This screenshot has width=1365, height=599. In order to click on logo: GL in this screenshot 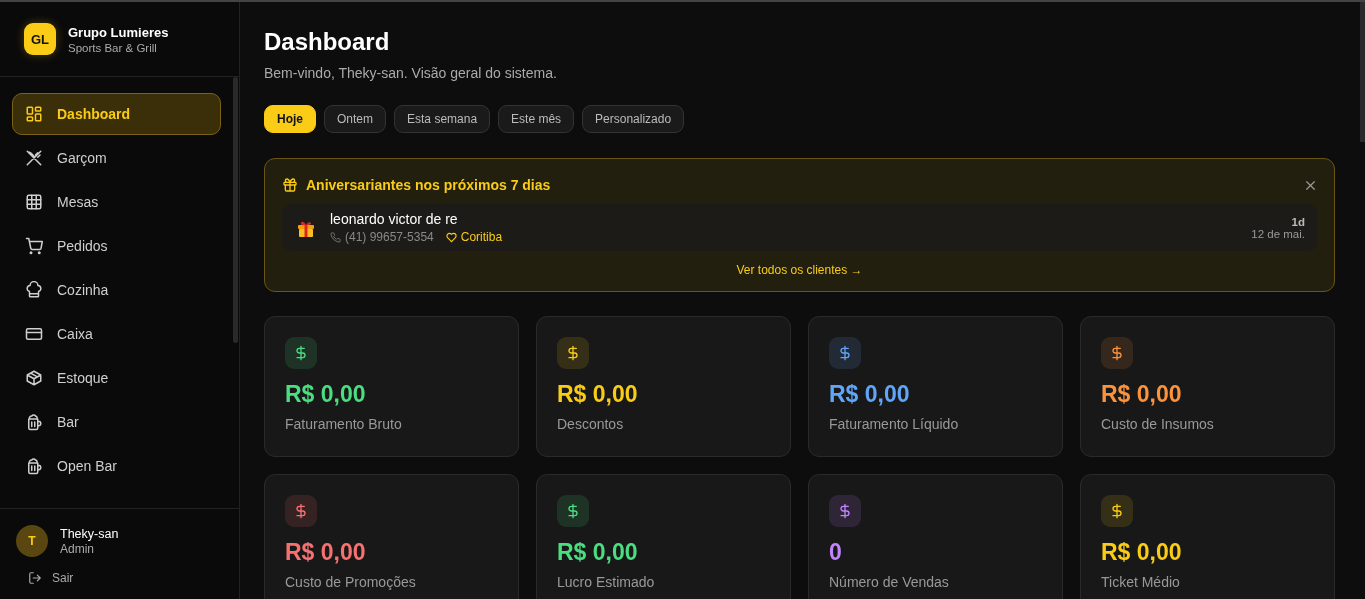, I will do `click(40, 39)`.